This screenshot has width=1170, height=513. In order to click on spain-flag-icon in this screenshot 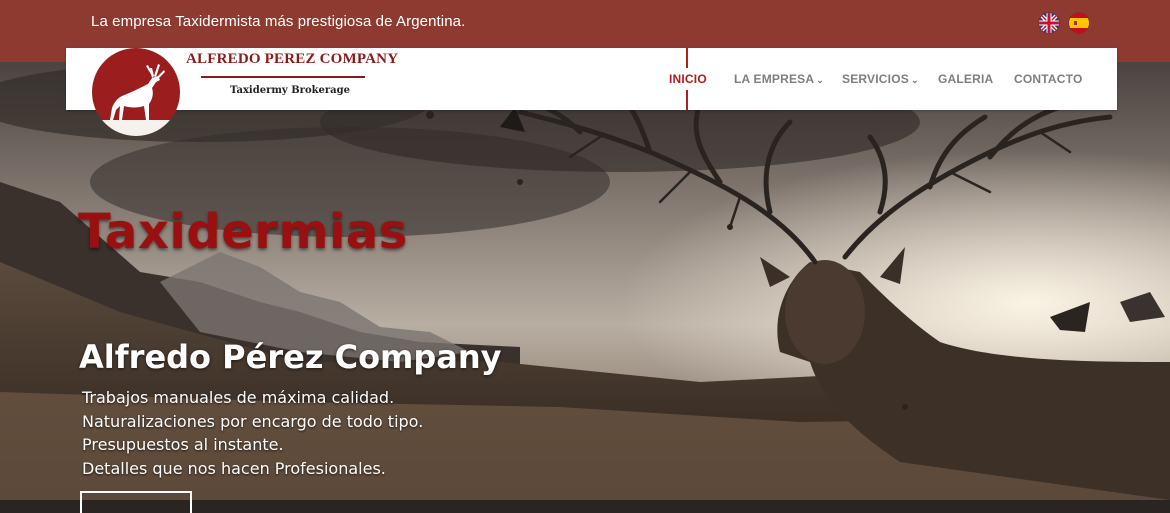, I will do `click(1079, 23)`.